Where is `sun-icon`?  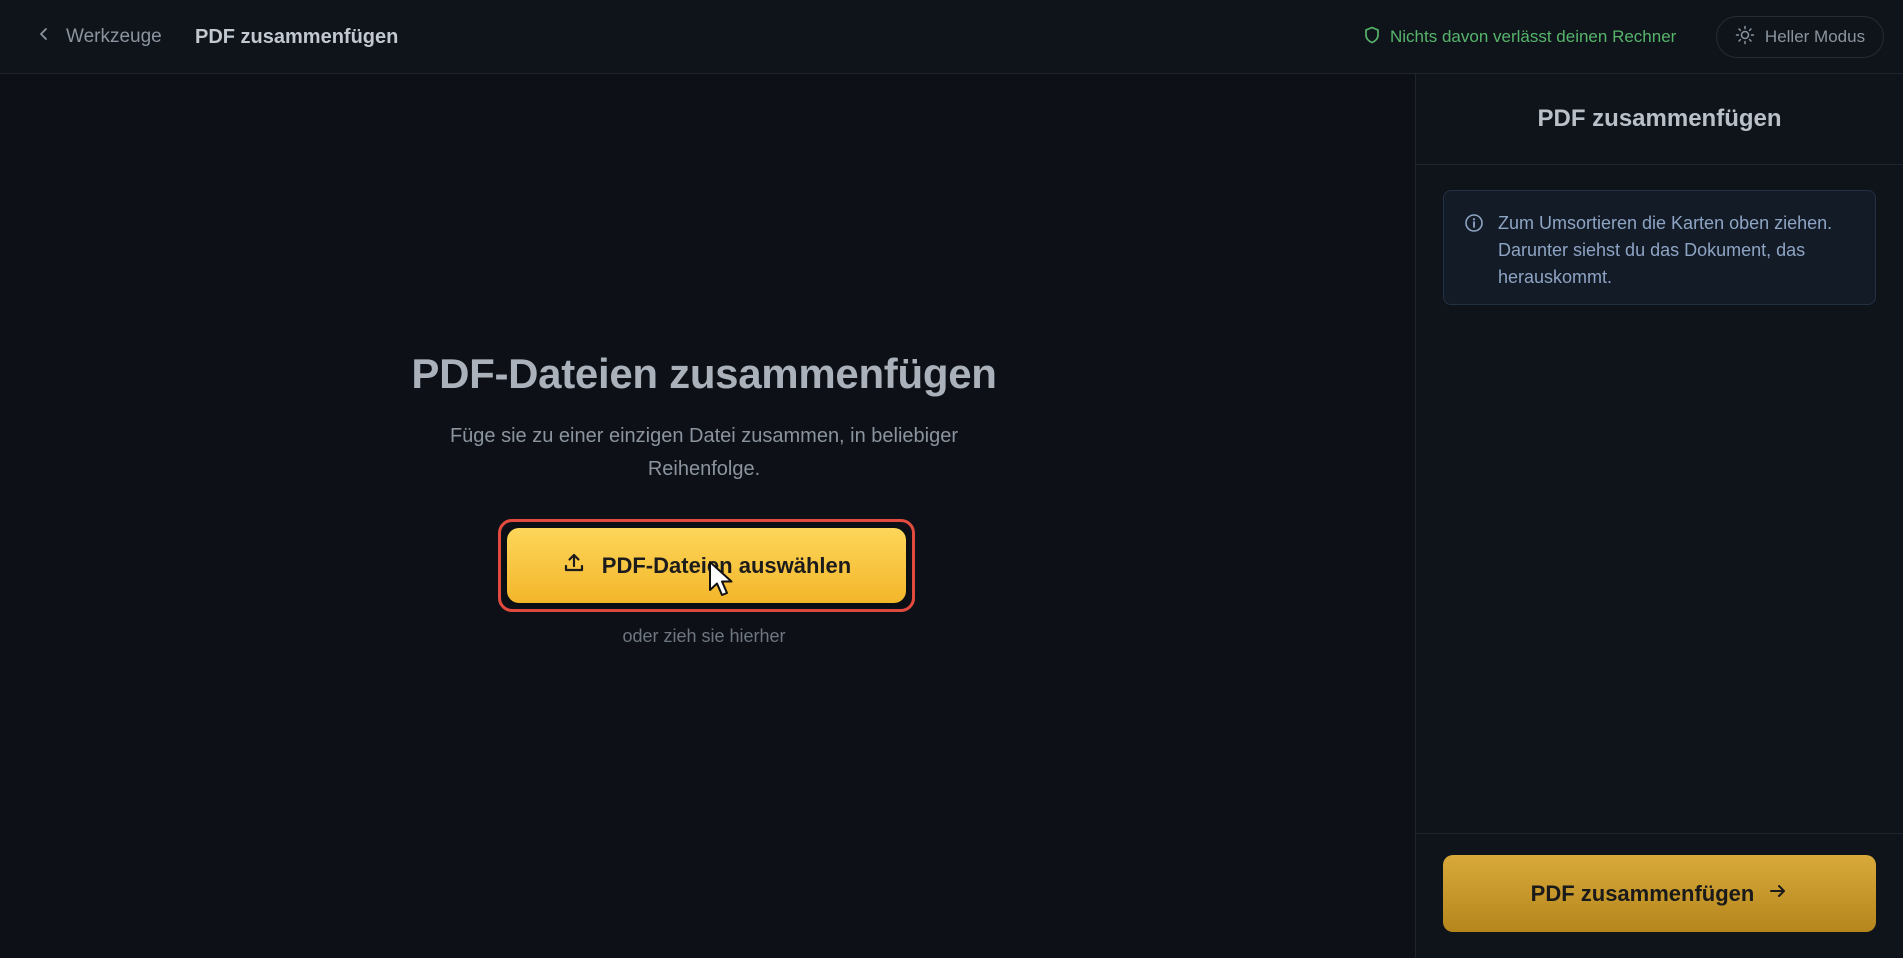 sun-icon is located at coordinates (1745, 37).